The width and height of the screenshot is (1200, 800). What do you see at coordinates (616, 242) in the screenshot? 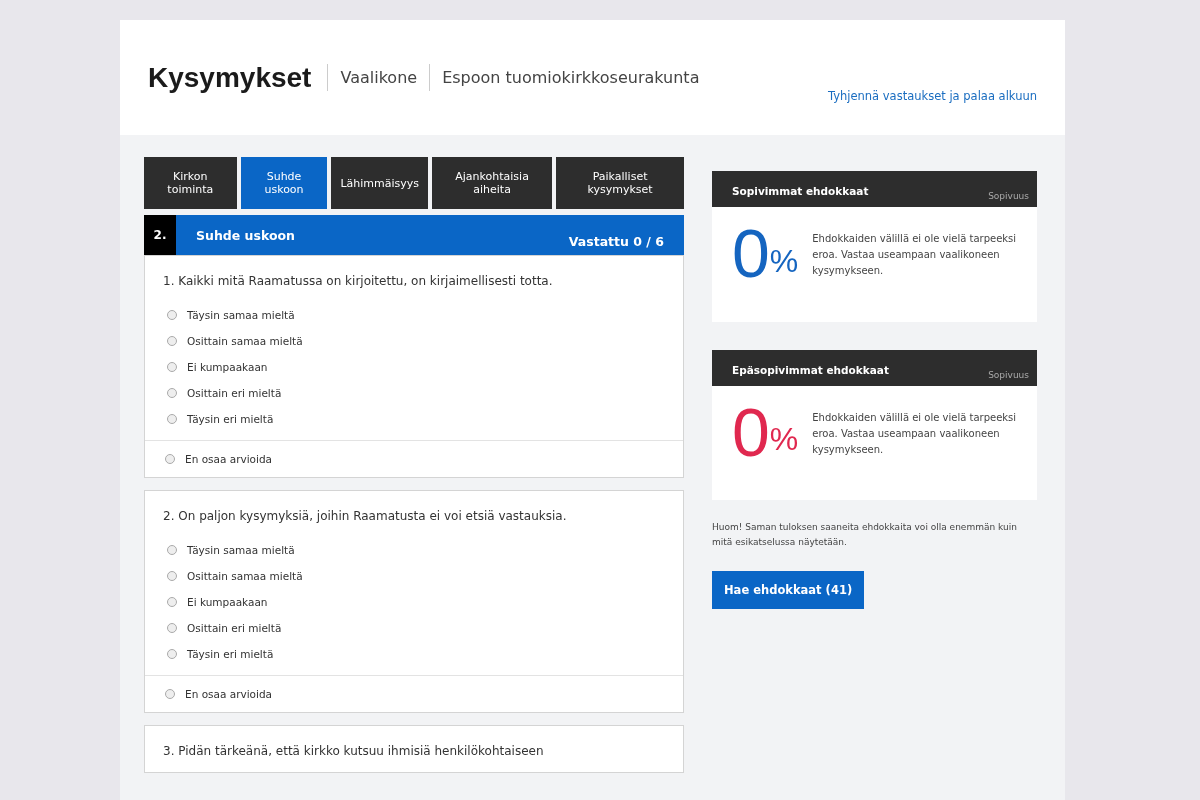
I see `progress-text: Vastattu 0 / 6` at bounding box center [616, 242].